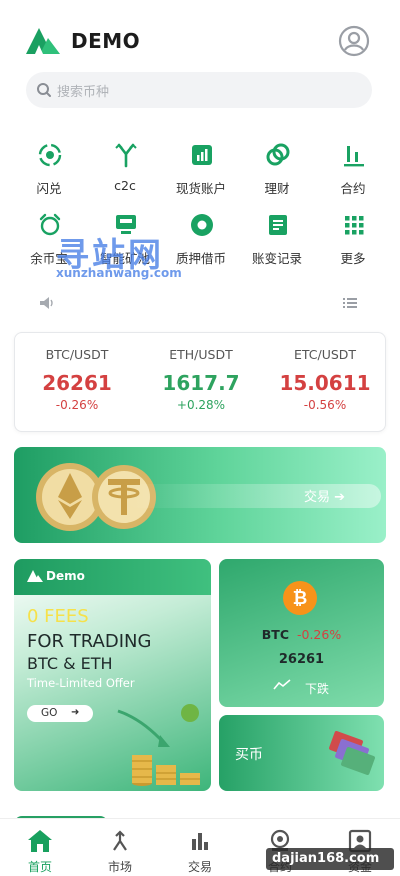 Image resolution: width=400 pixels, height=876 pixels. I want to click on menu-item-flash-swap: 闪兑, so click(49, 168).